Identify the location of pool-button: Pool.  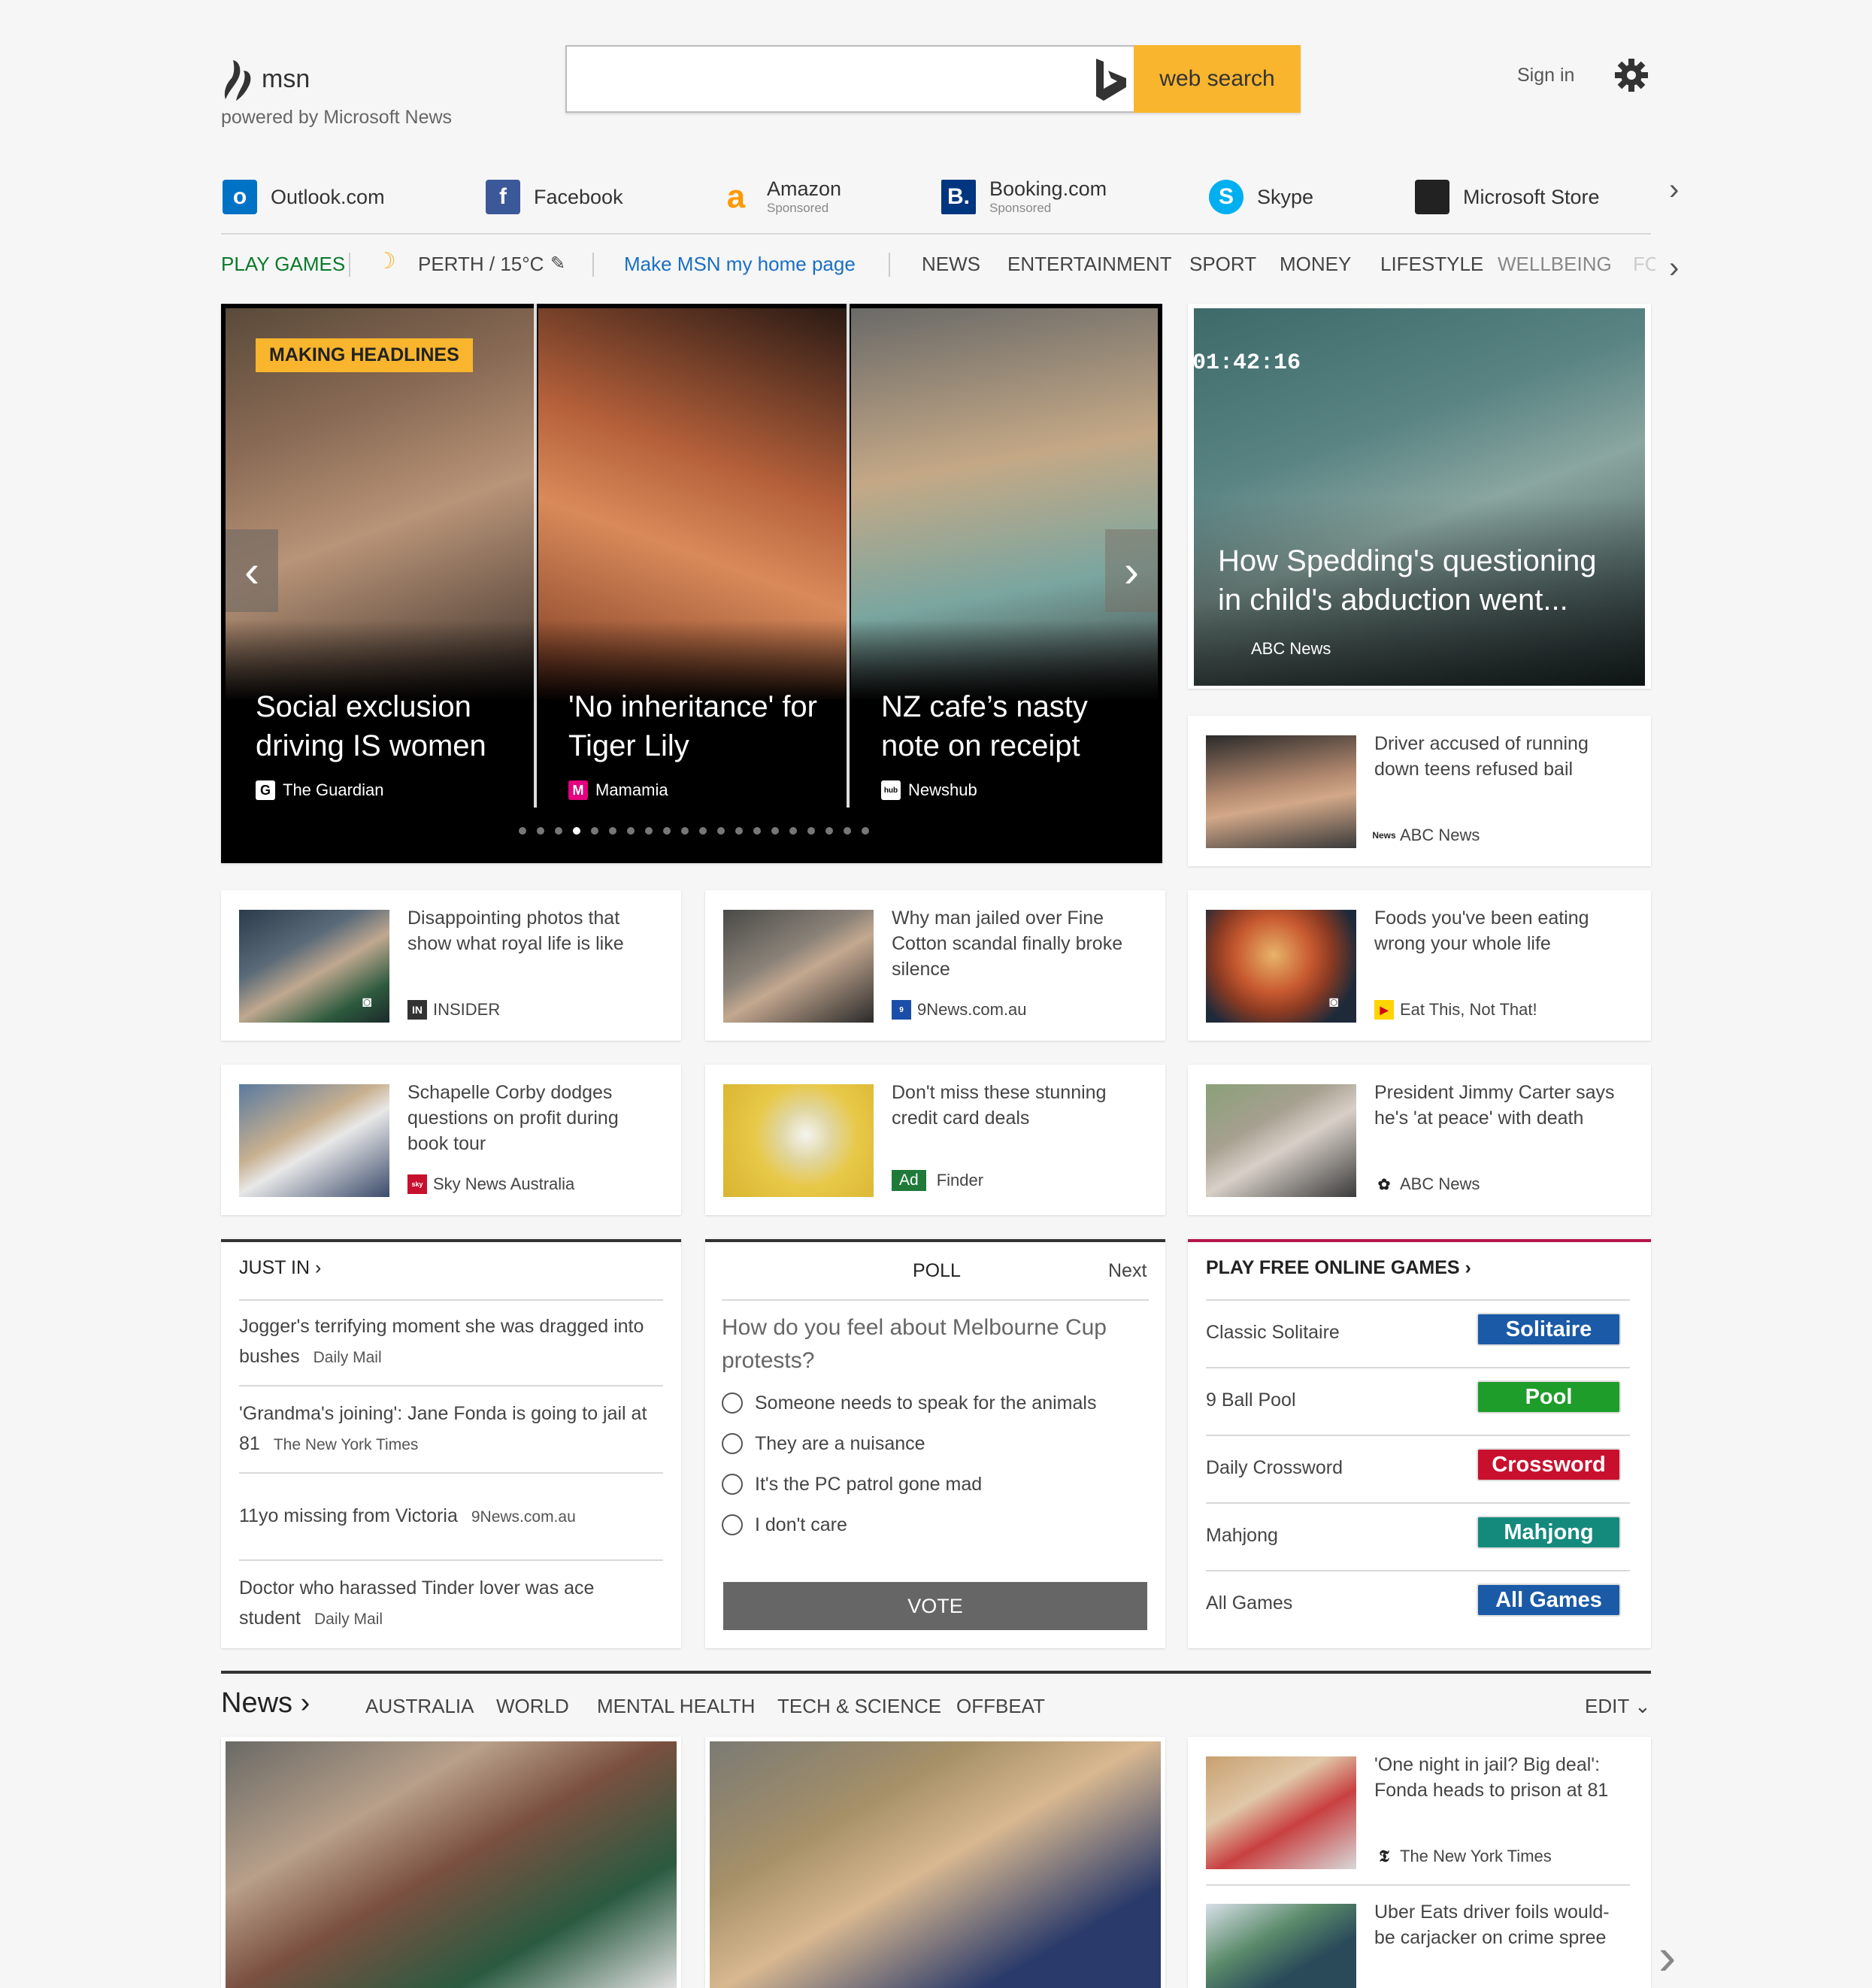
(1549, 1397).